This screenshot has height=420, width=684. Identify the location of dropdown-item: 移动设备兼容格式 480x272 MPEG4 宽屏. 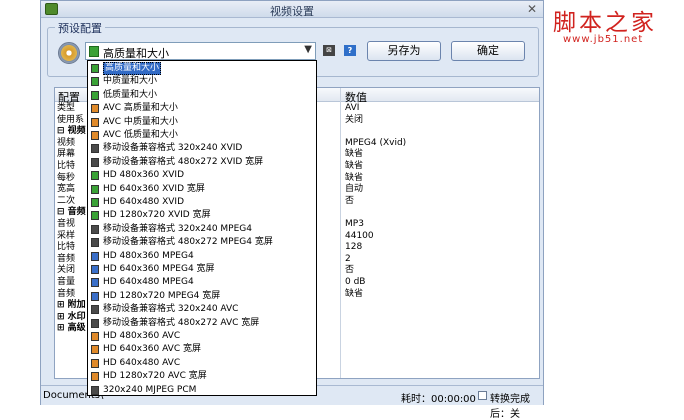
(202, 242).